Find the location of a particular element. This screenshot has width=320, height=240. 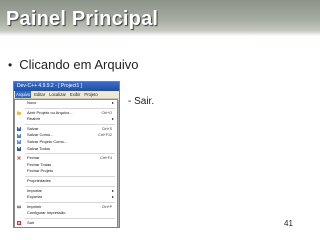

menu-item-label: Sair is located at coordinates (31, 222).